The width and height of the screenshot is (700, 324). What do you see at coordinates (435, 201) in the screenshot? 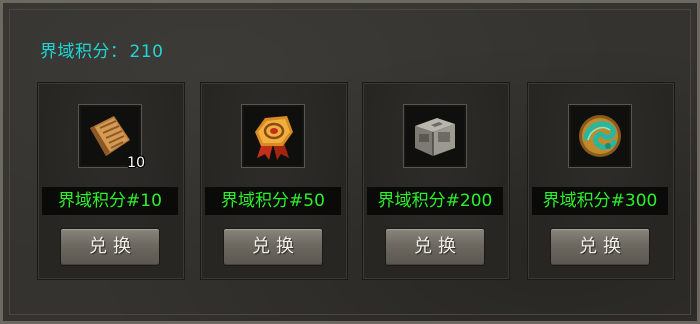
I see `item-cost: 界域积分#200` at bounding box center [435, 201].